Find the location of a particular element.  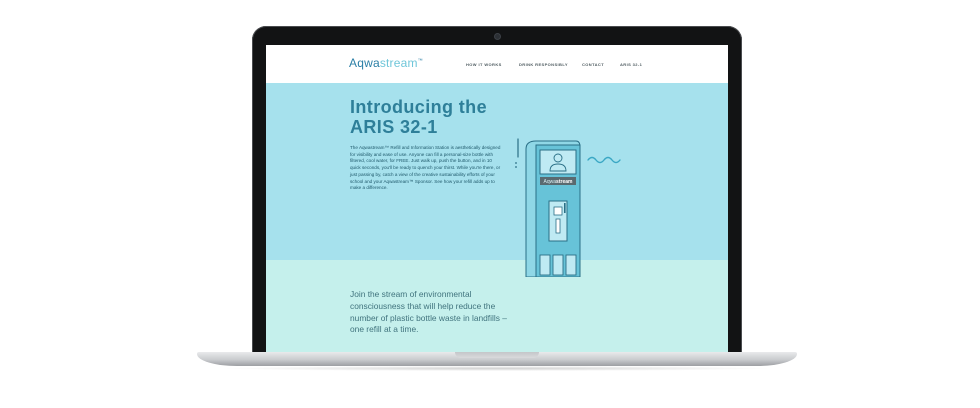

laptop-notch is located at coordinates (497, 355).